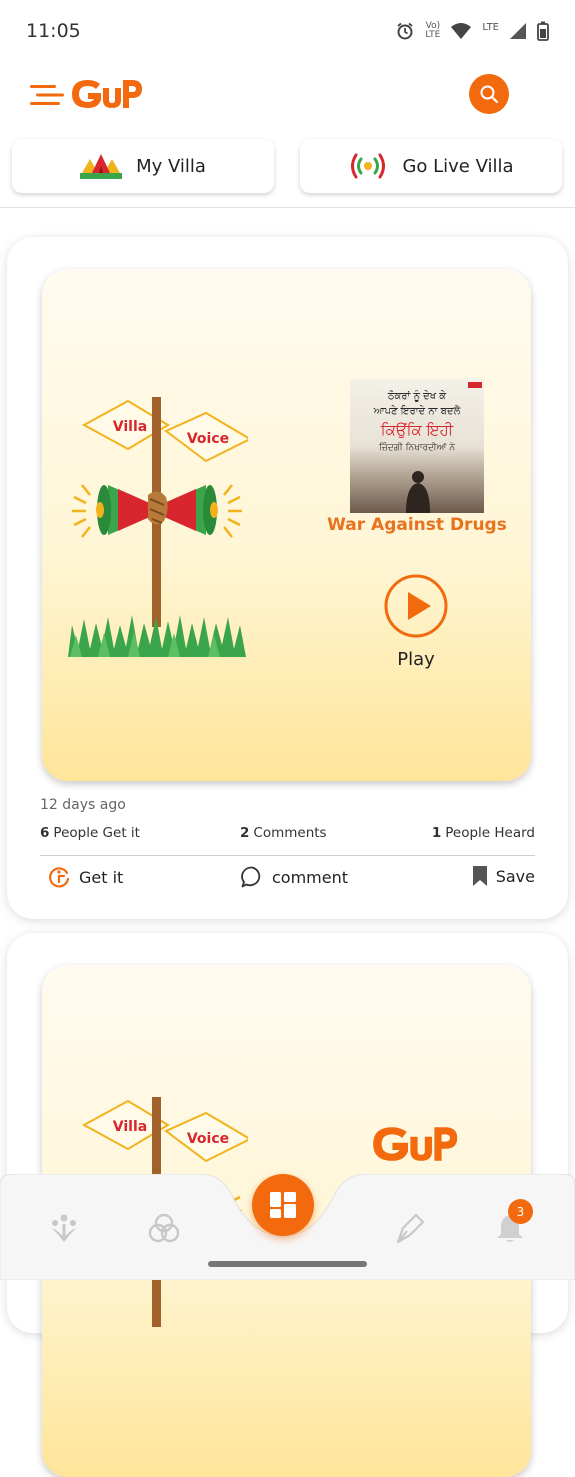  I want to click on comments-stat-label: Comments, so click(290, 833).